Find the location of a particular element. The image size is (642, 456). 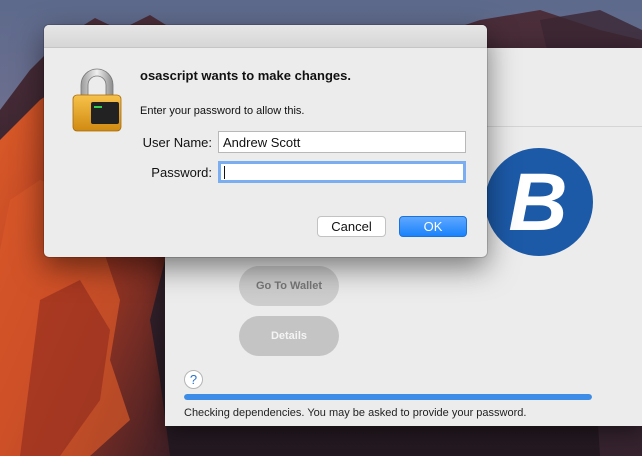

progress-fill is located at coordinates (388, 397).